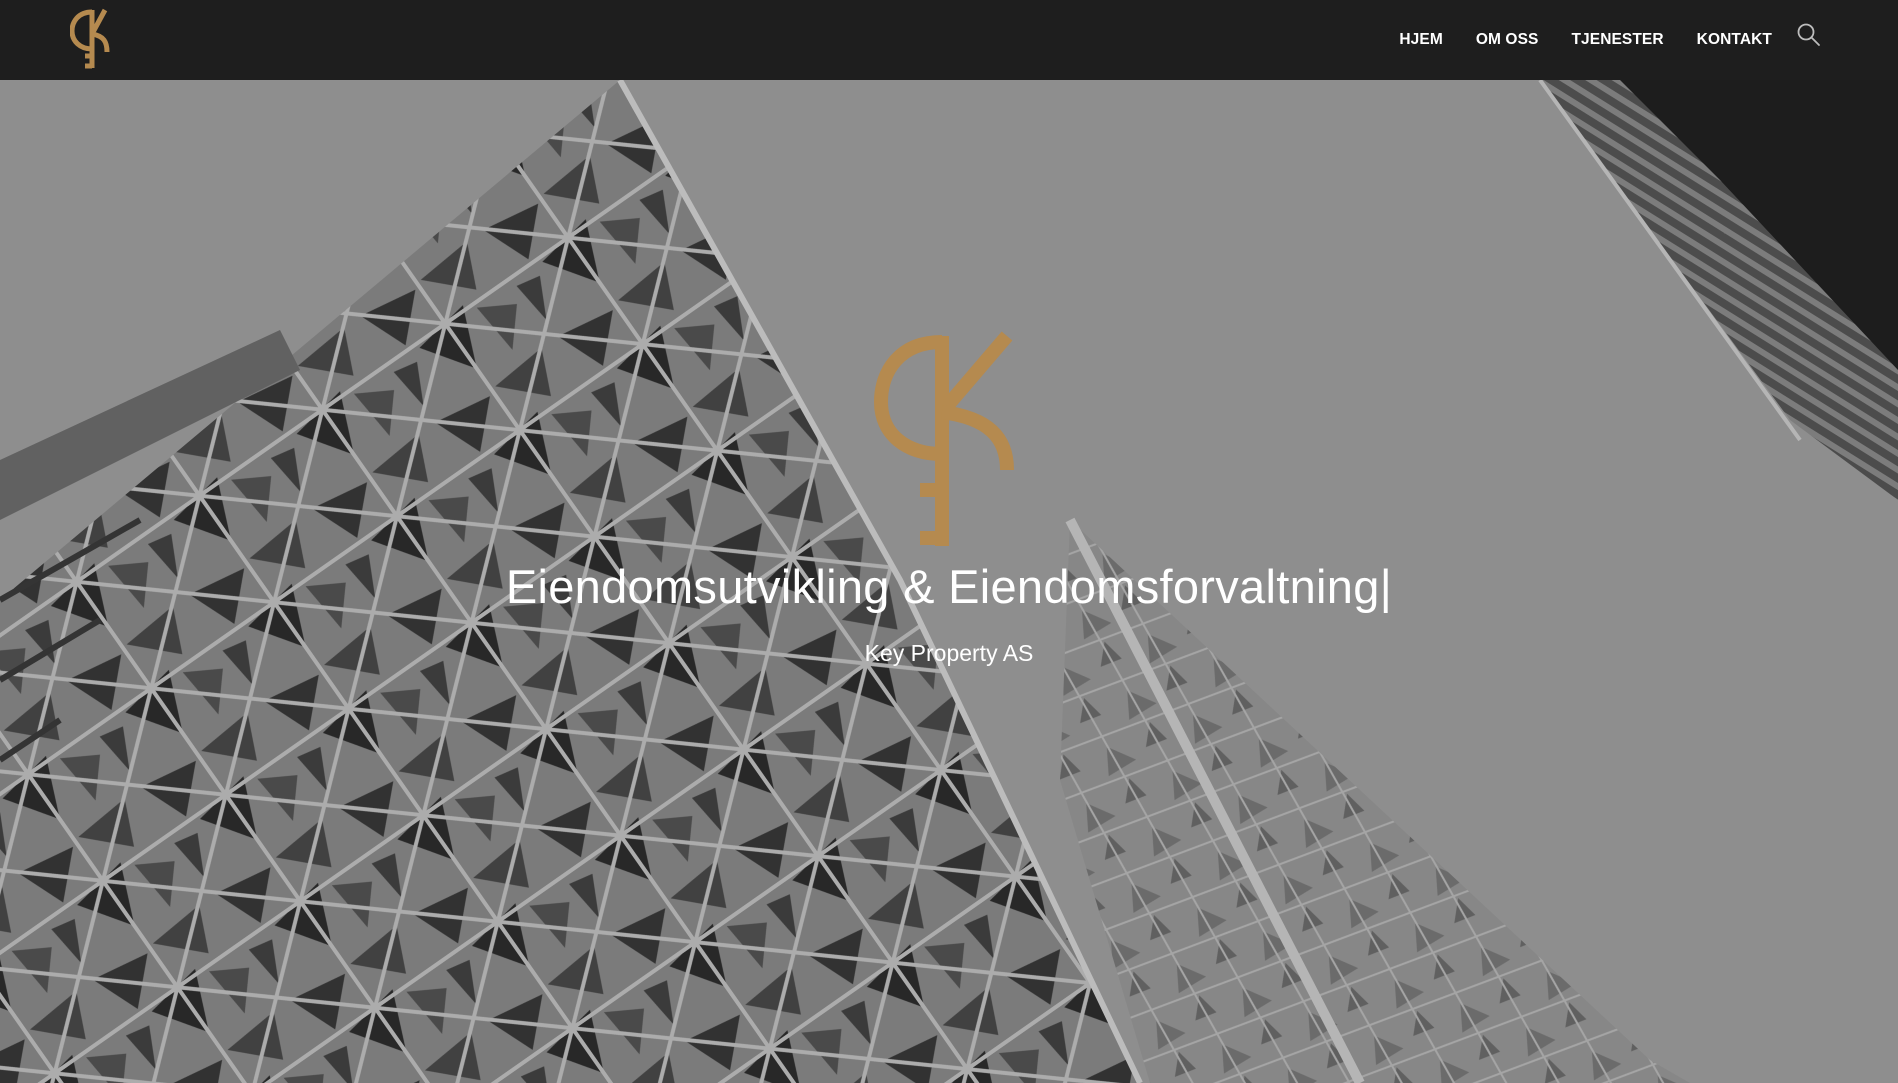 The image size is (1898, 1083). What do you see at coordinates (1617, 40) in the screenshot?
I see `nav-item-tjenester: TJENESTER` at bounding box center [1617, 40].